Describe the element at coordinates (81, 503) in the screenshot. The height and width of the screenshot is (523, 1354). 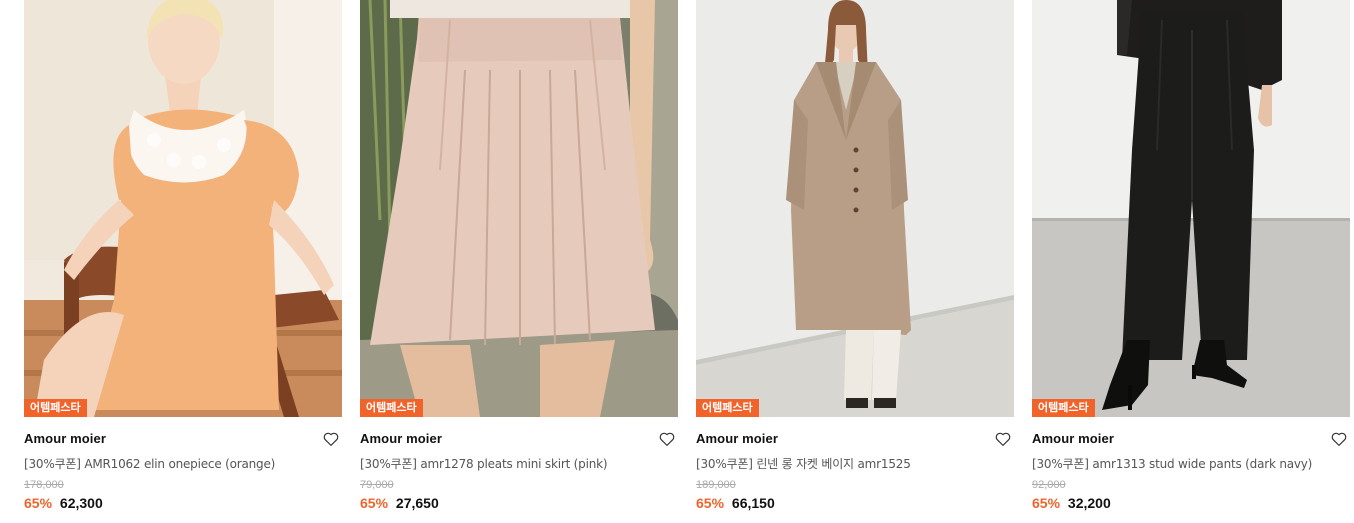
I see `sale-price: 62,300` at that location.